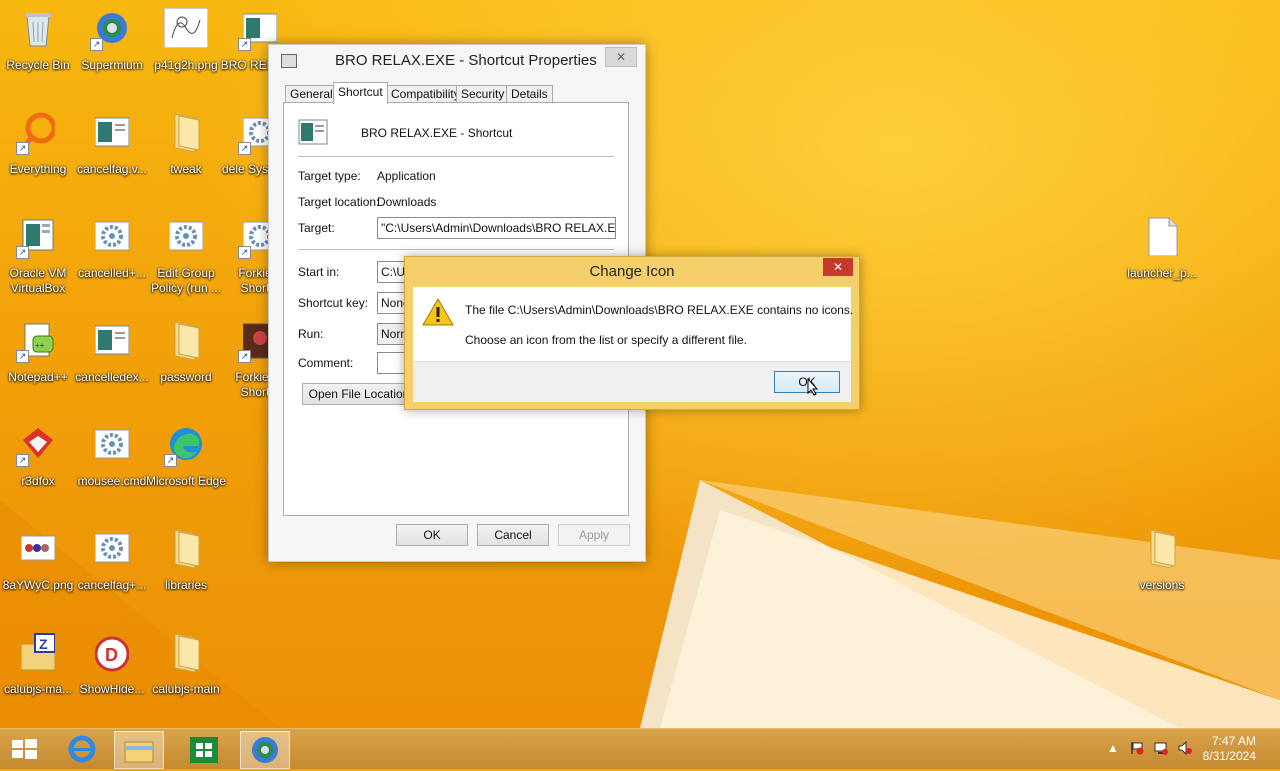 This screenshot has height=771, width=1280. Describe the element at coordinates (265, 750) in the screenshot. I see `taskbar-supermium` at that location.